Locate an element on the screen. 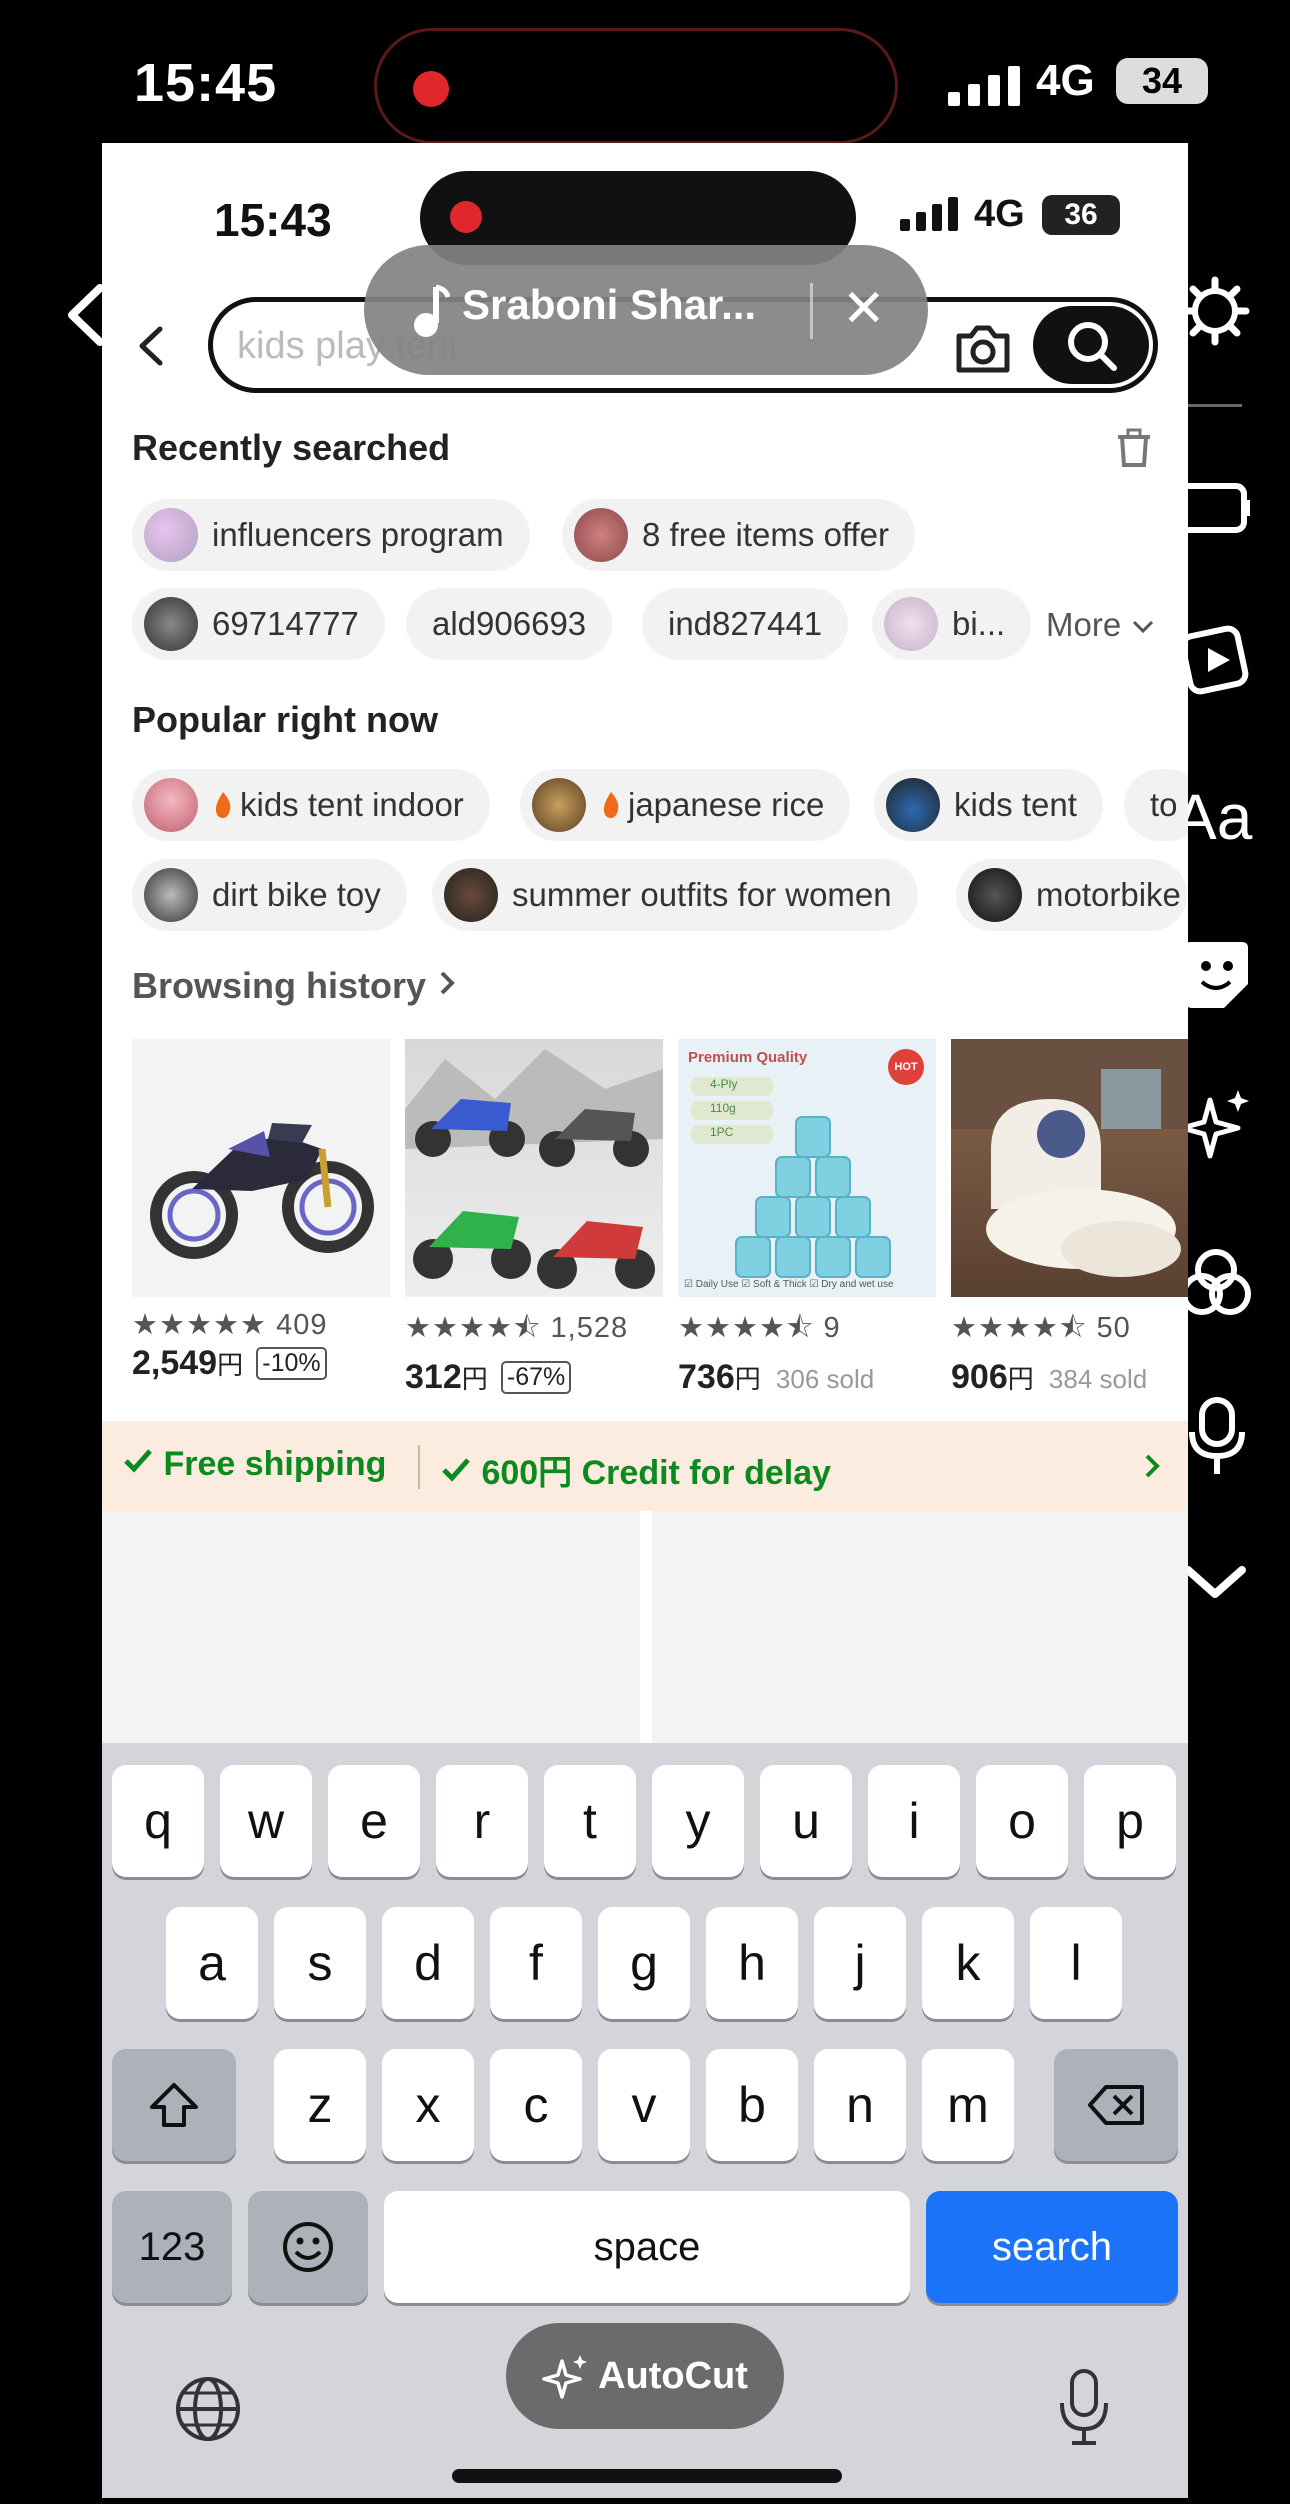 This screenshot has width=1290, height=2504. voice-effect-icon is located at coordinates (1219, 1438).